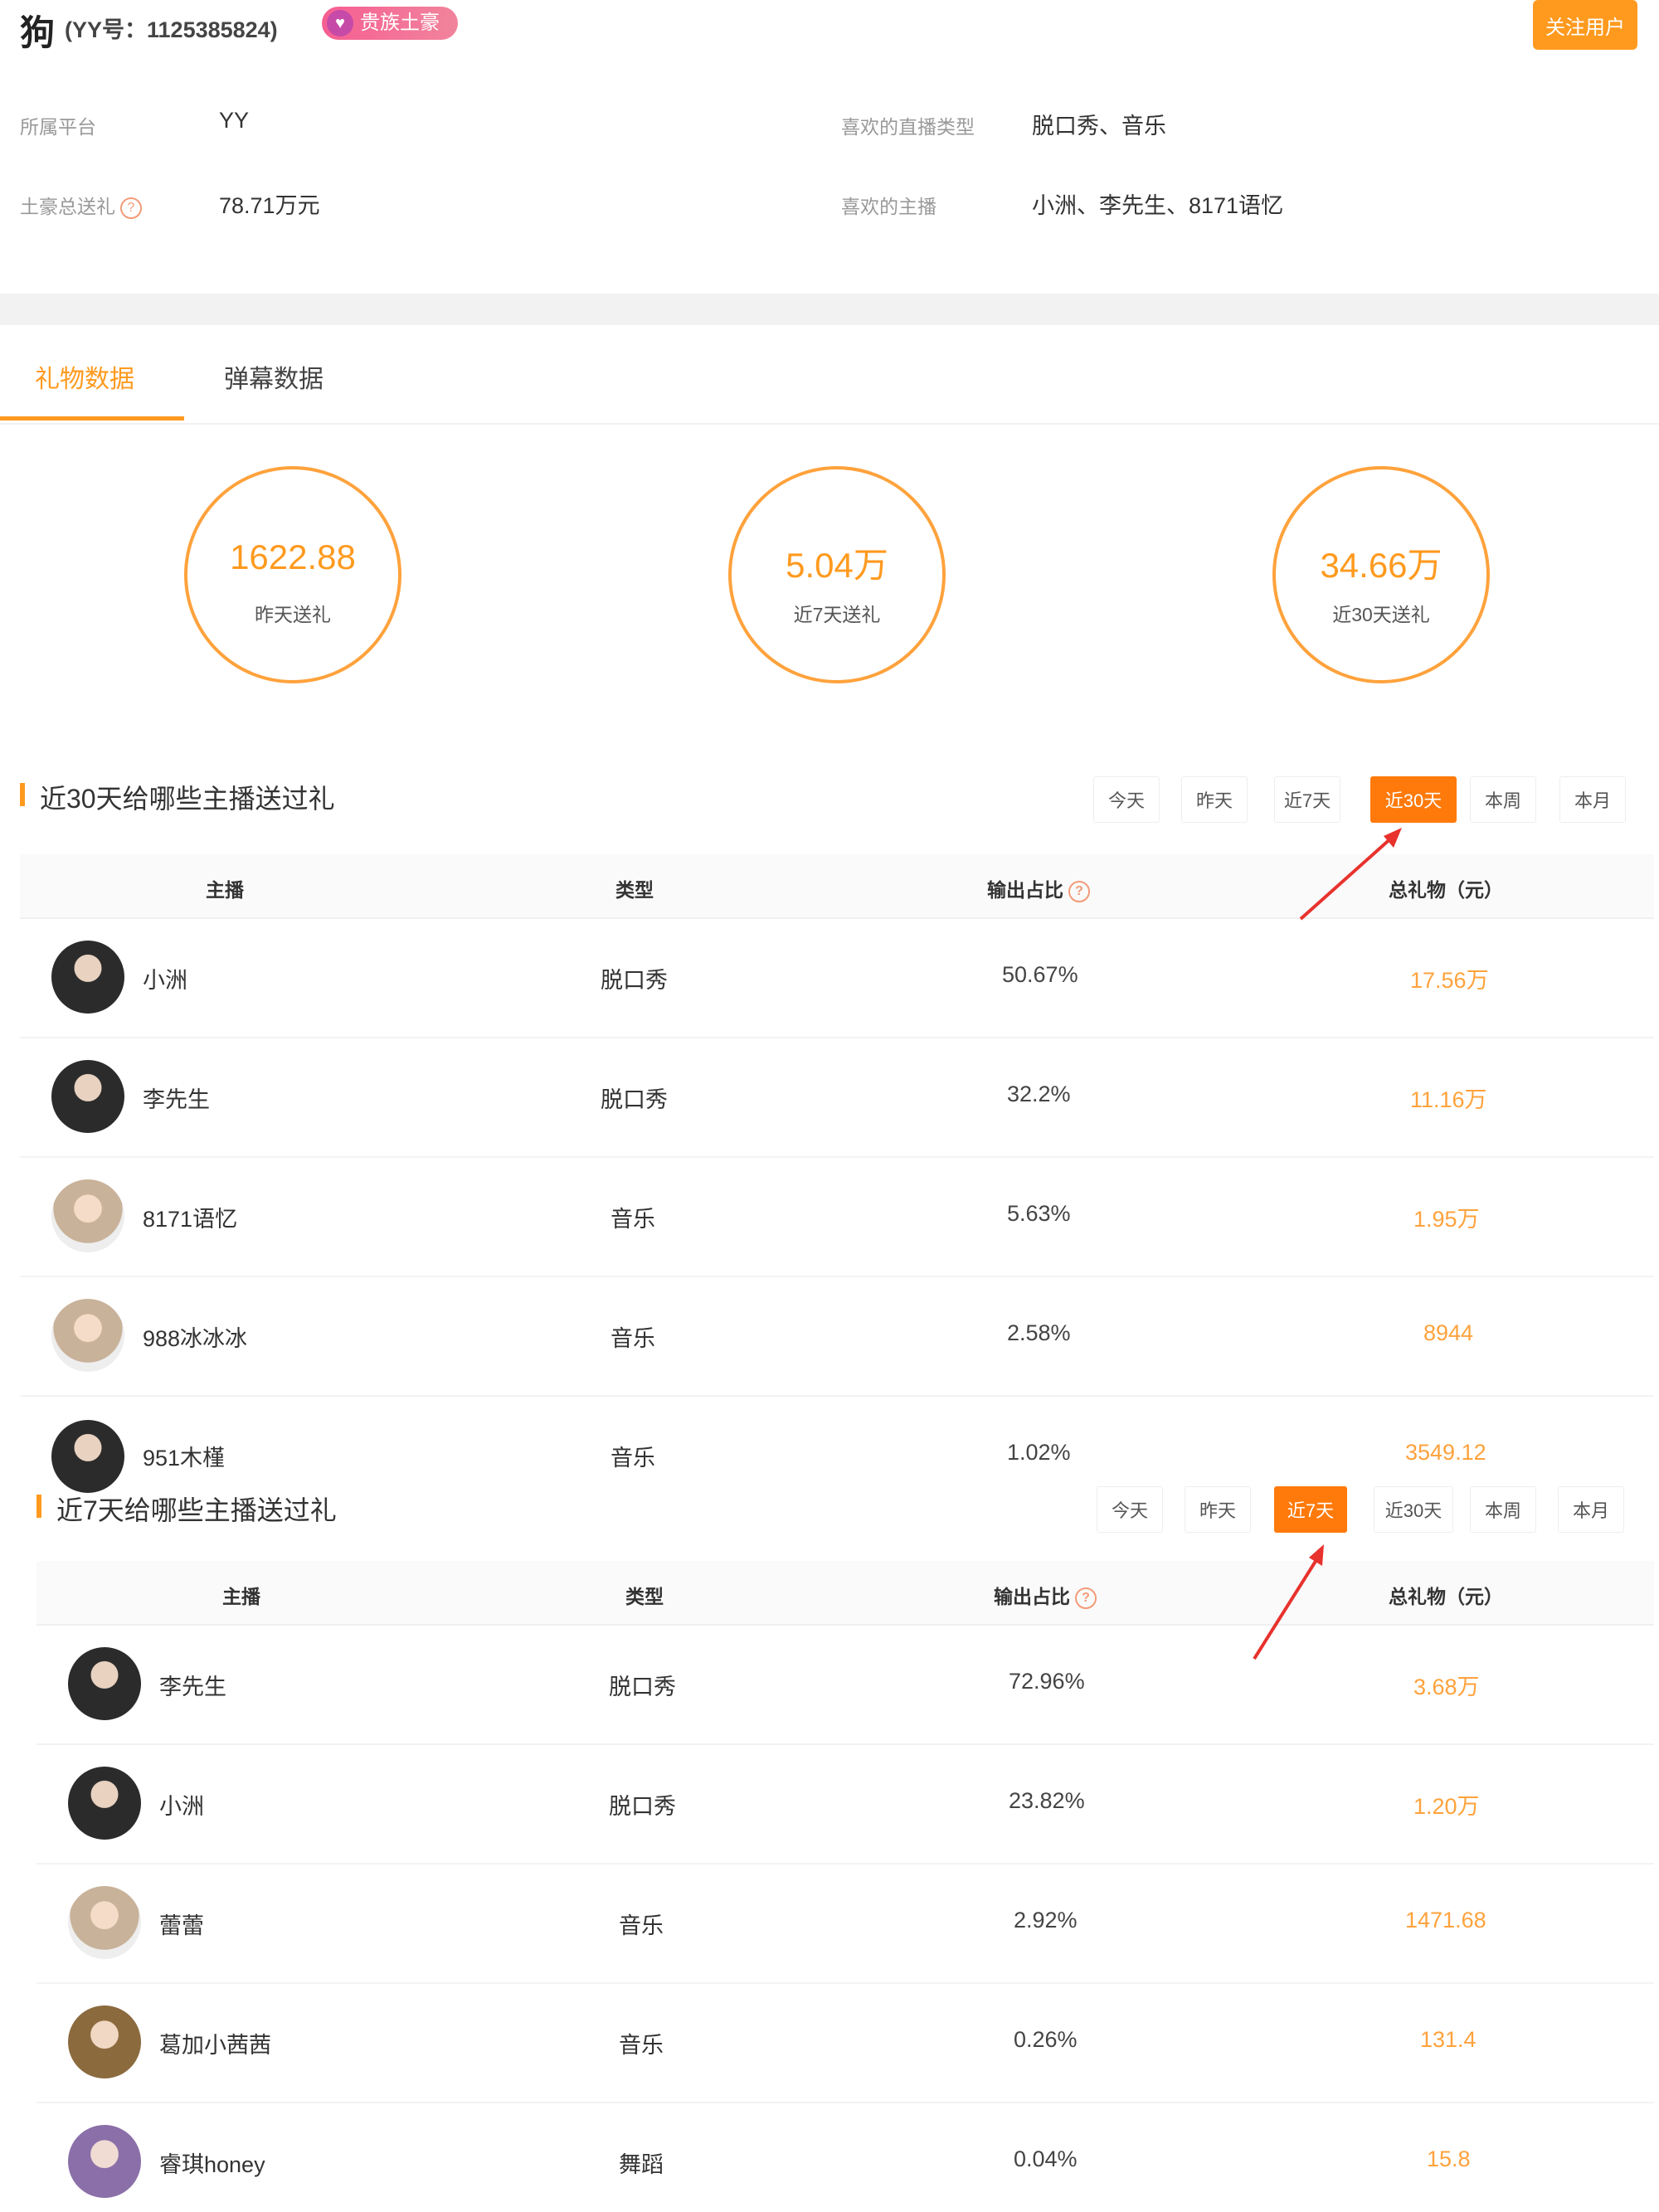 This screenshot has height=2212, width=1659. What do you see at coordinates (390, 23) in the screenshot?
I see `level-badge: ♥ 贵族土豪` at bounding box center [390, 23].